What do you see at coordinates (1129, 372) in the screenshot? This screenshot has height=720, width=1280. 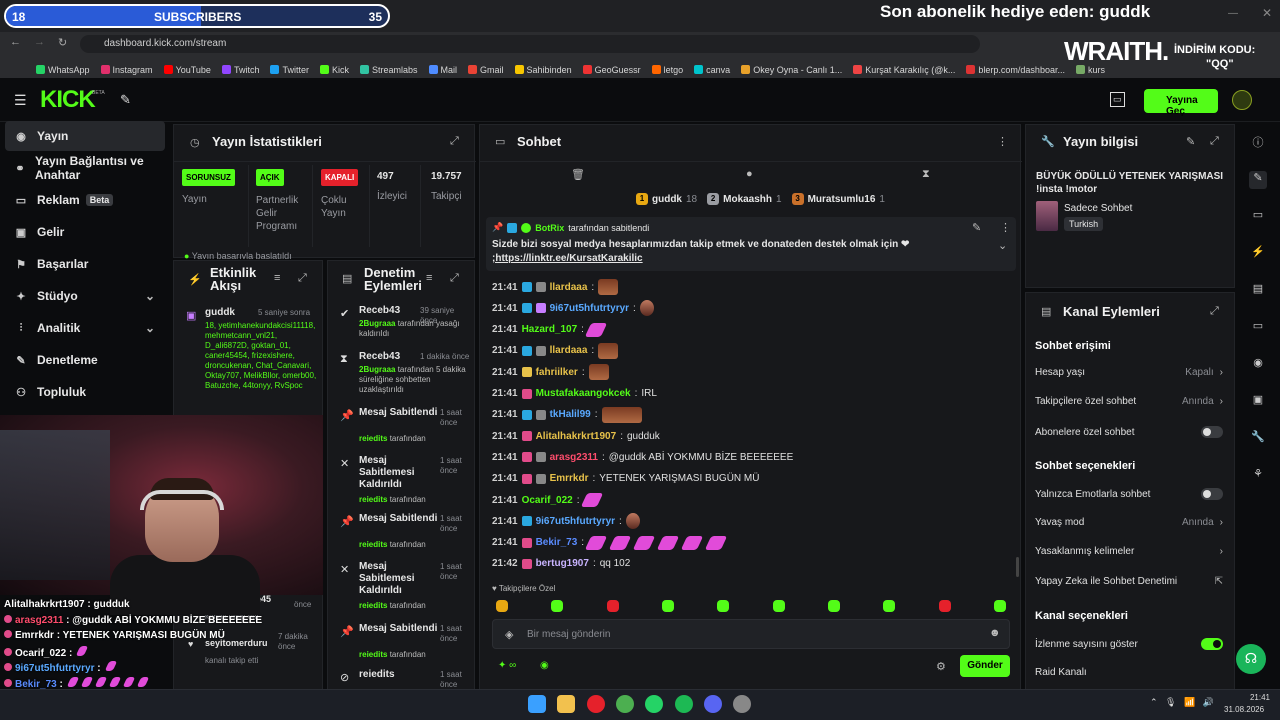 I see `channel-option-row: Hesap yaşı Kapalı ›` at bounding box center [1129, 372].